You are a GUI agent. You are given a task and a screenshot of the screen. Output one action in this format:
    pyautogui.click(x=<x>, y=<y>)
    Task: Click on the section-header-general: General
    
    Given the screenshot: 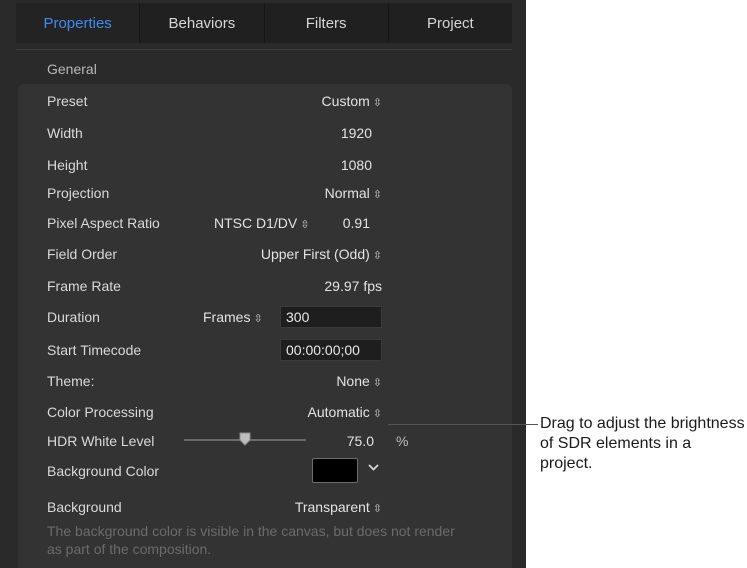 What is the action you would take?
    pyautogui.click(x=72, y=69)
    